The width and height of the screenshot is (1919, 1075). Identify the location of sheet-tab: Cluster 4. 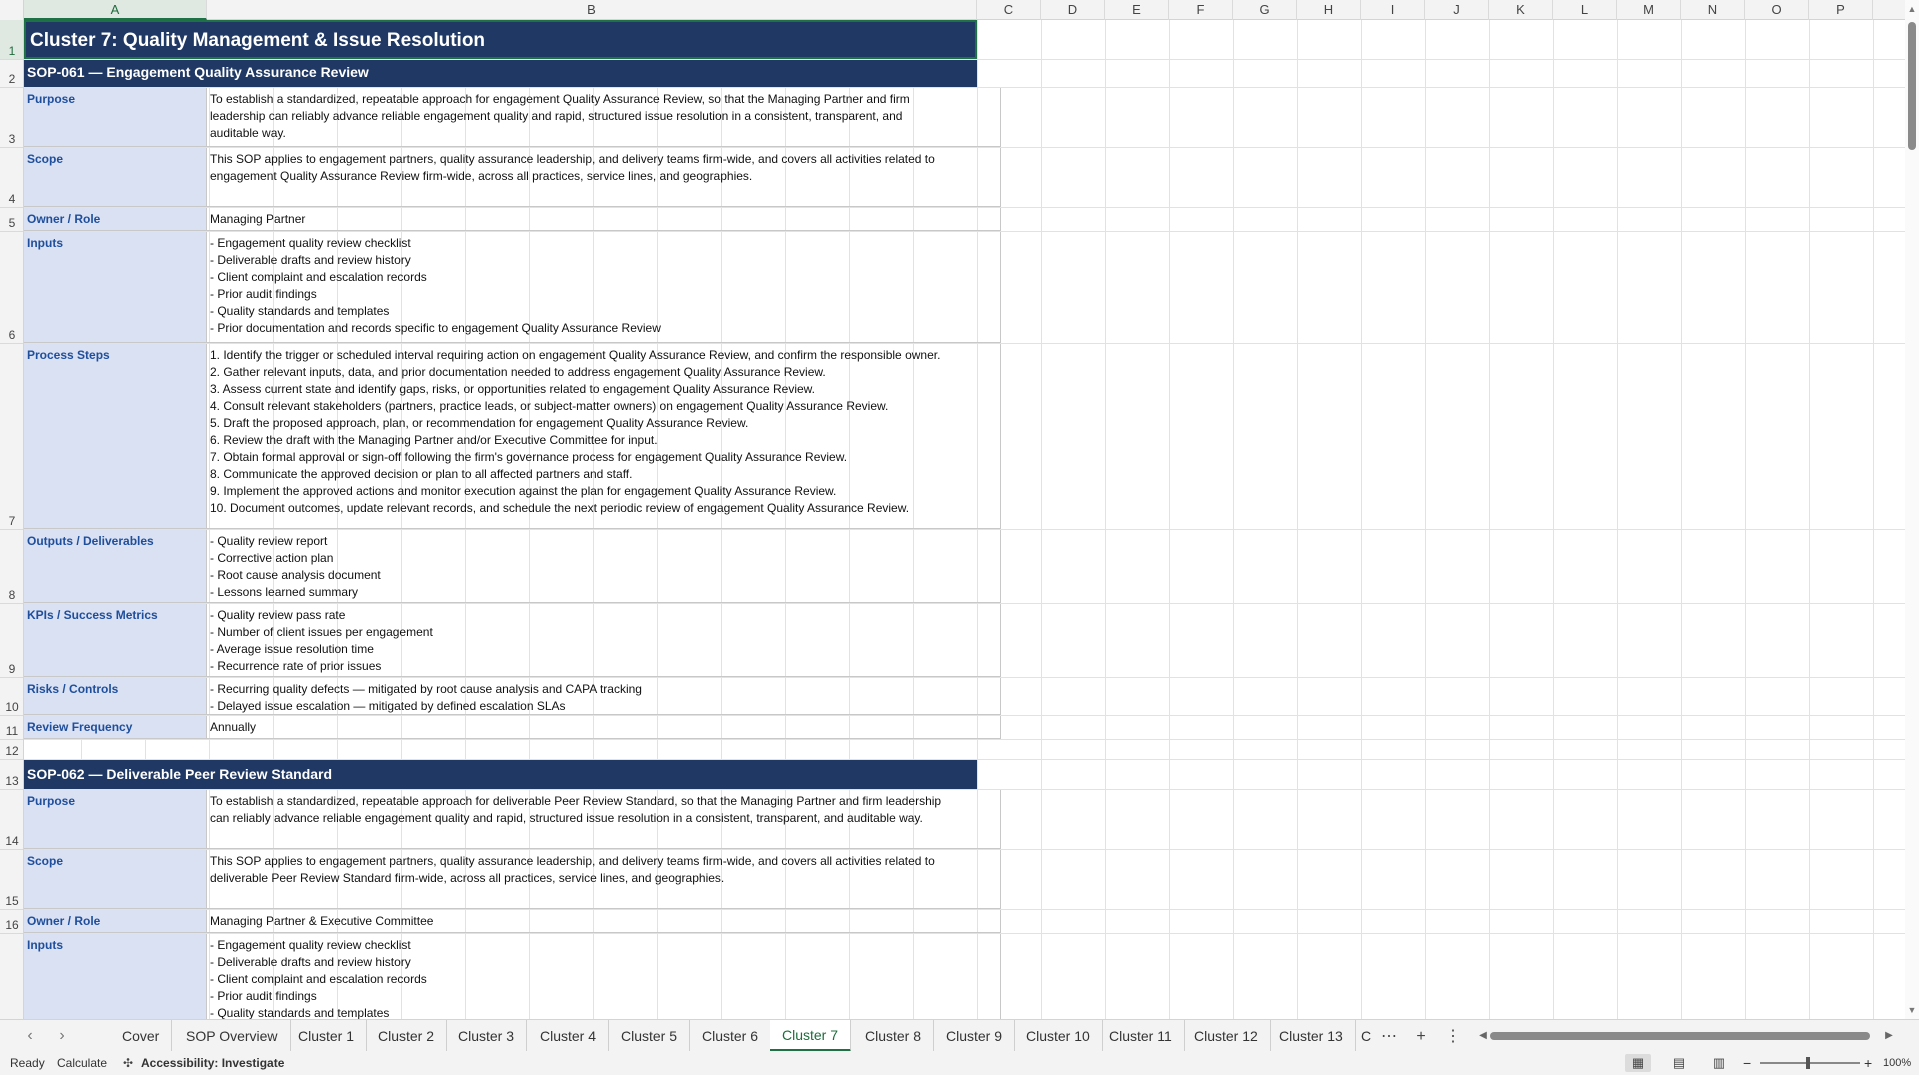
(569, 1036).